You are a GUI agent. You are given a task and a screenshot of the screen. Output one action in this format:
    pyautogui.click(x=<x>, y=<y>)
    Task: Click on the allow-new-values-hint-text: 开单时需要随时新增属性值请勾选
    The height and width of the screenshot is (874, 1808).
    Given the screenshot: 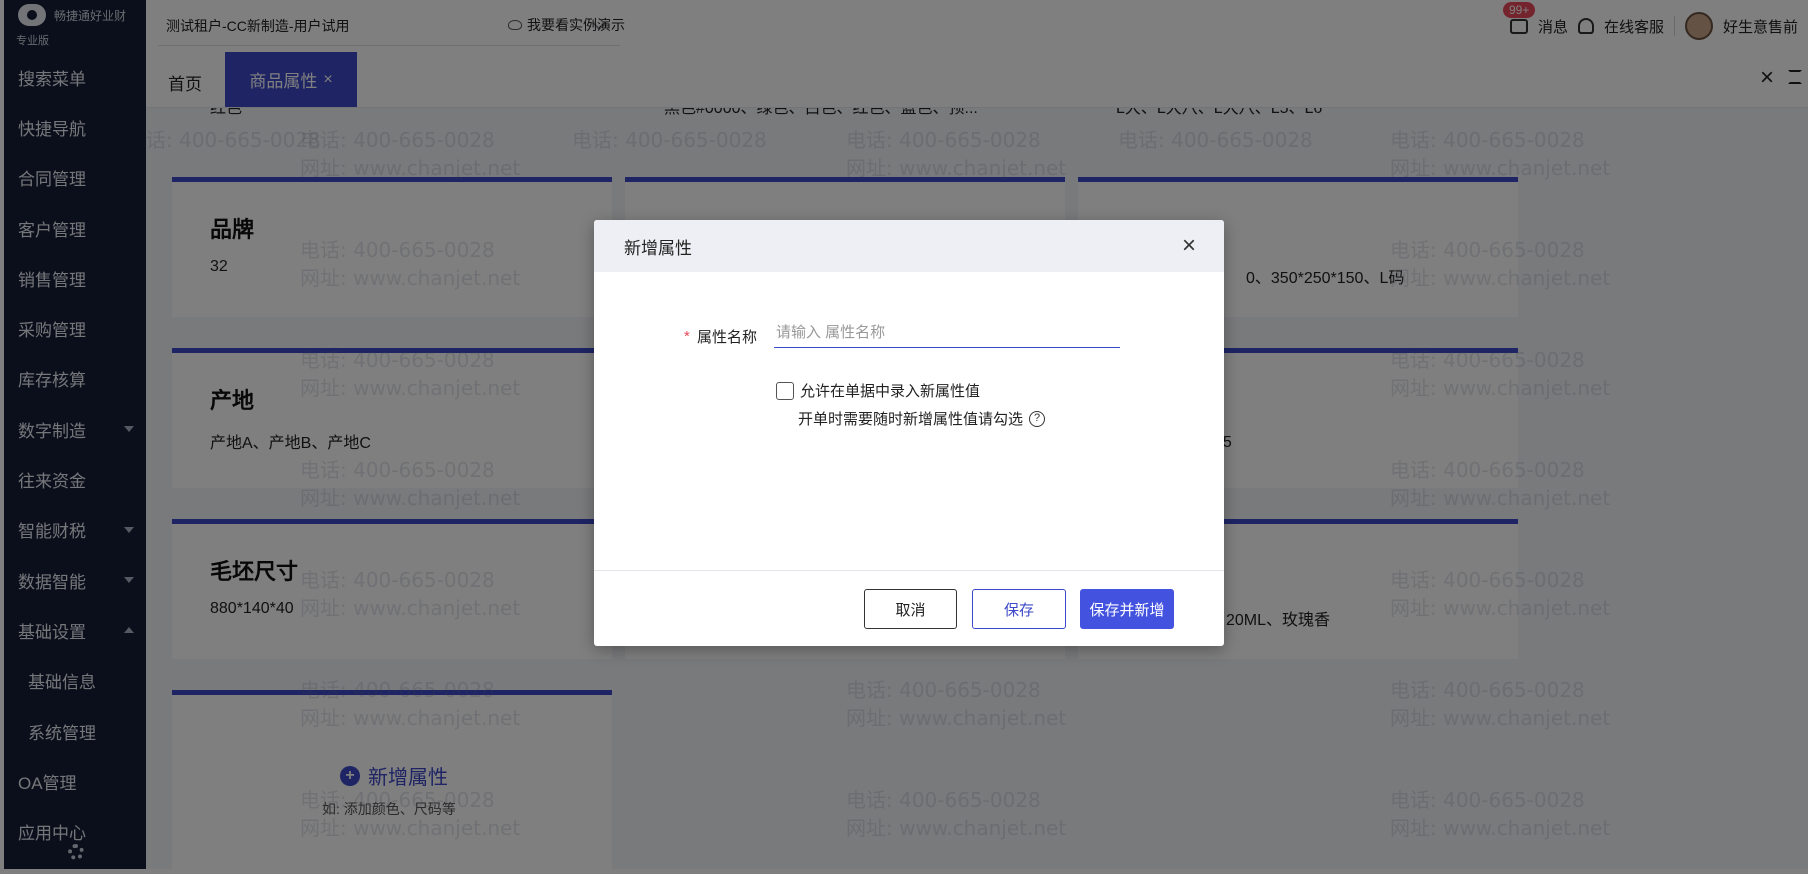 What is the action you would take?
    pyautogui.click(x=911, y=419)
    